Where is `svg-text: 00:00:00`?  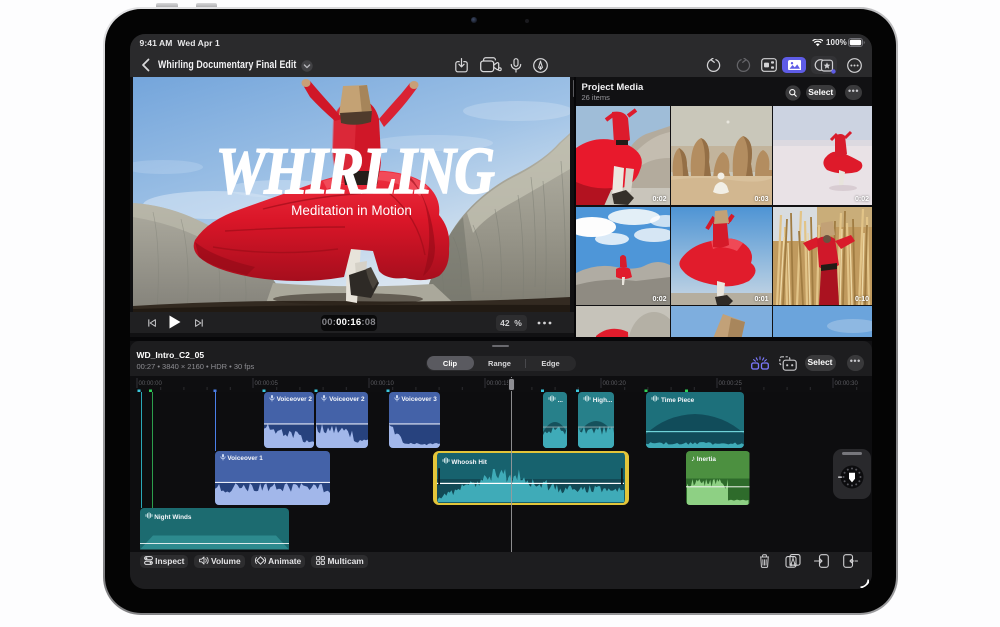 svg-text: 00:00:00 is located at coordinates (151, 384).